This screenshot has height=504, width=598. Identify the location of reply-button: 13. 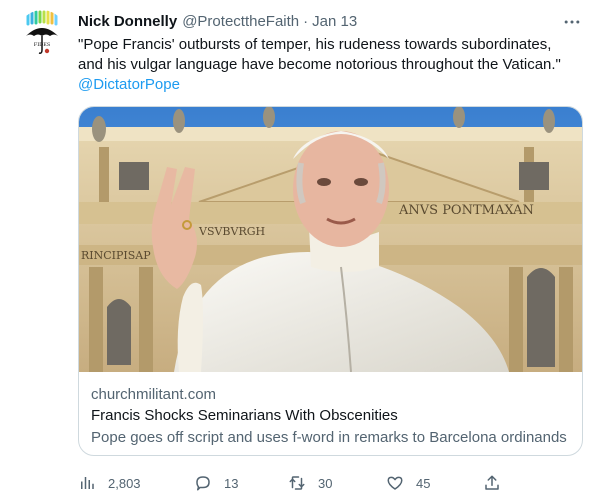
(216, 483).